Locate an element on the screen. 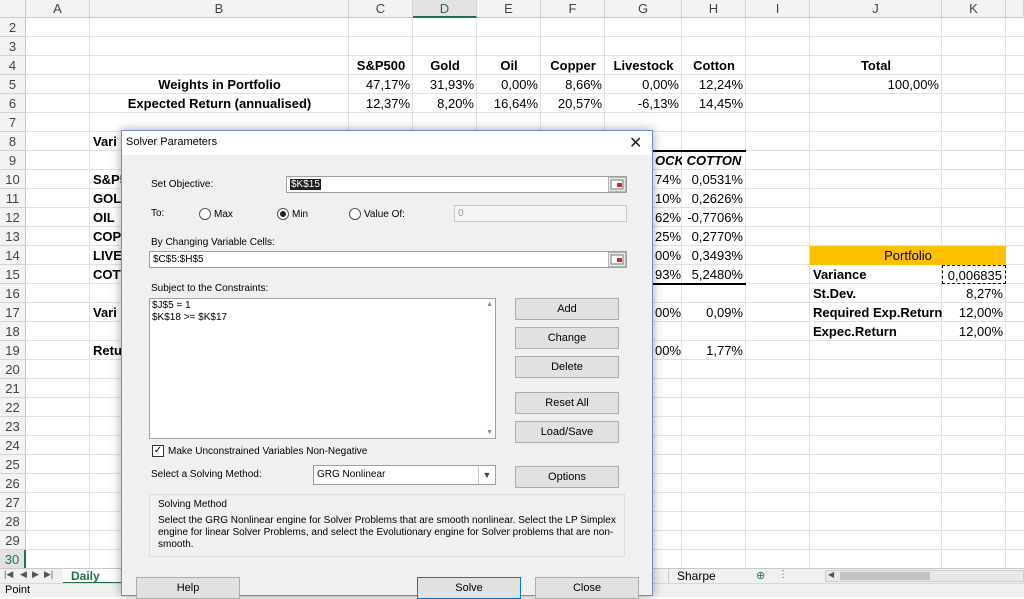 The image size is (1024, 599). close-icon: ✕ is located at coordinates (635, 143).